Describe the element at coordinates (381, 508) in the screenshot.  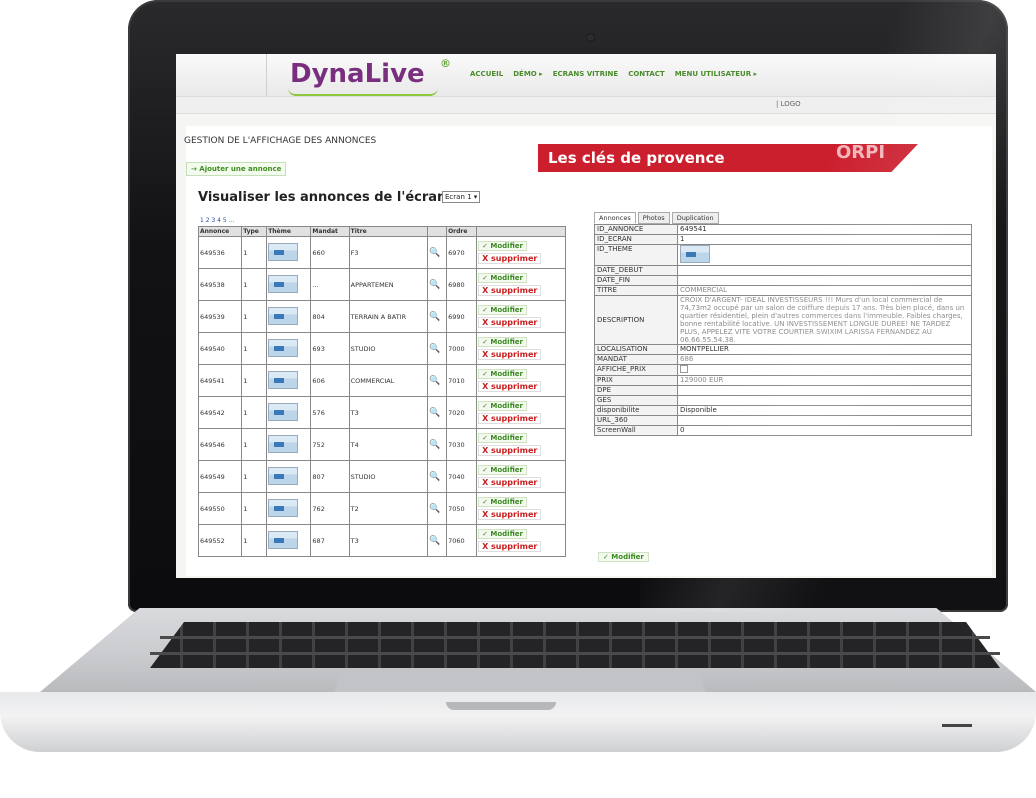
I see `table-row: 649550 1 762 T2 🔍 7050 ✓ Modifier X supprimer` at that location.